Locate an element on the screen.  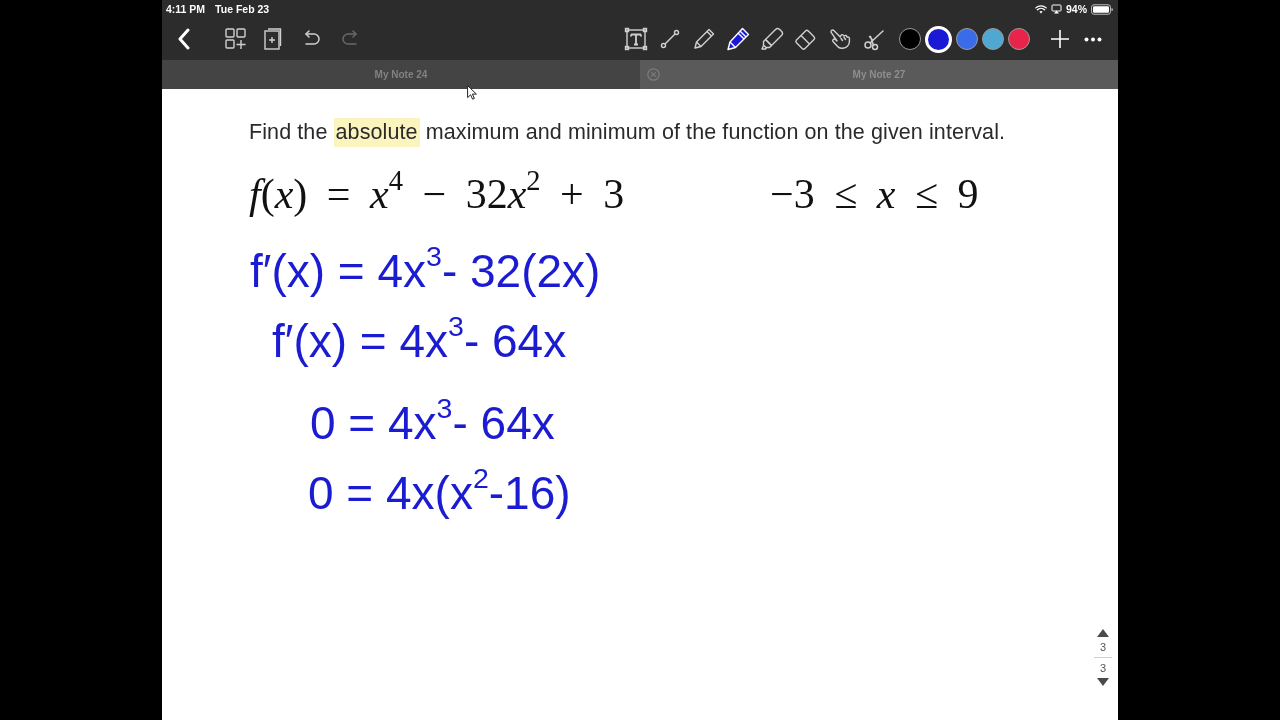
highlighter-icon is located at coordinates (772, 39).